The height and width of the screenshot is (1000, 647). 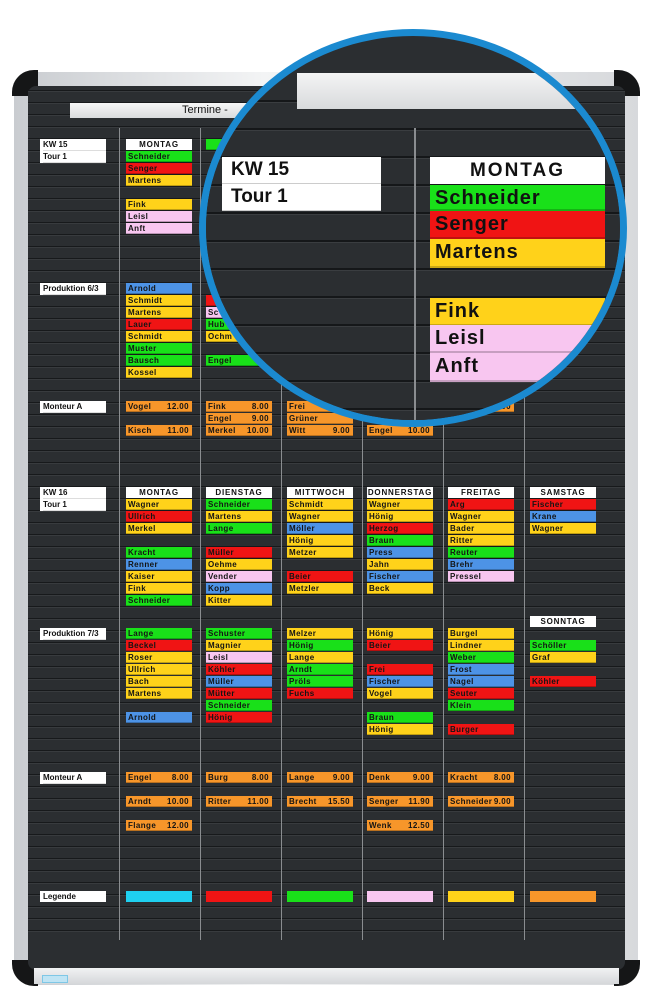 I want to click on plan-card: Arndt 10.00, so click(x=159, y=801).